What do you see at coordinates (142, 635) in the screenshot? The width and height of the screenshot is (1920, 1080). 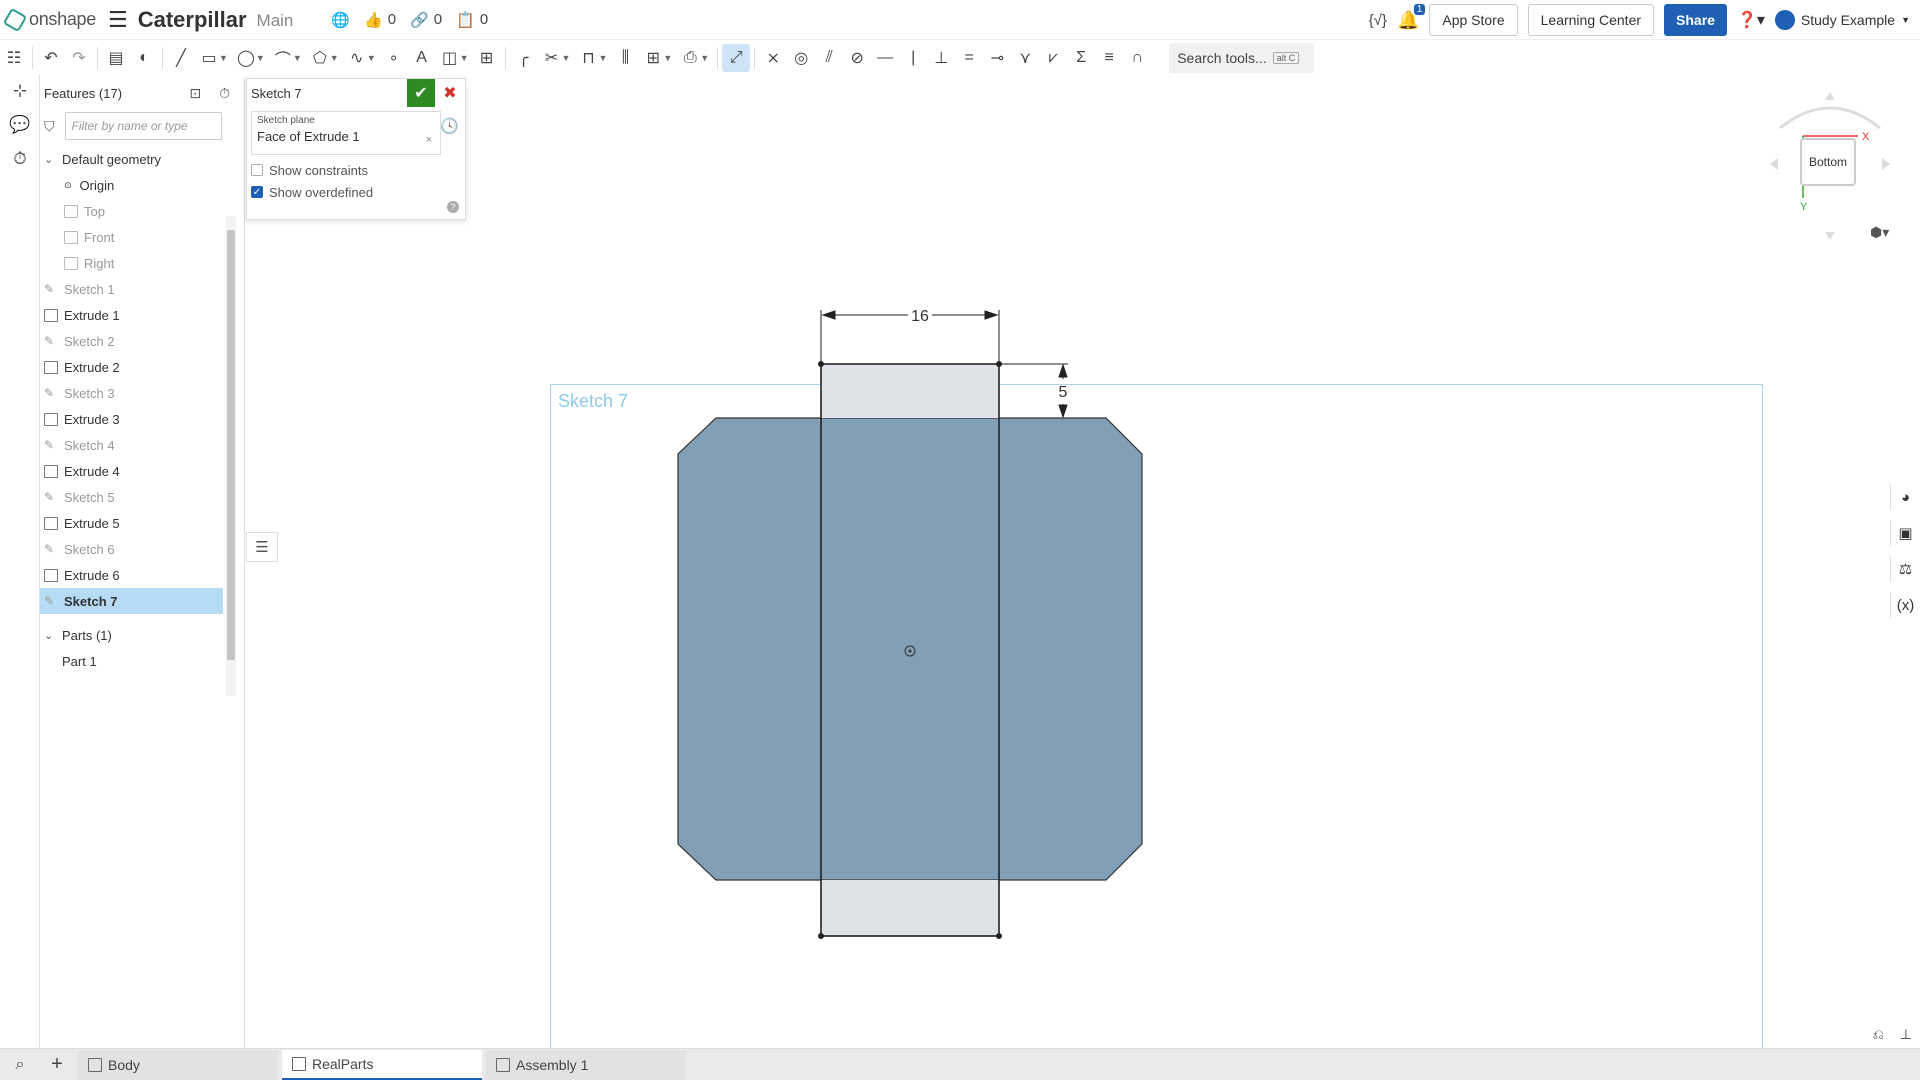 I see `tree-group-parts: ⌄ Parts (1)` at bounding box center [142, 635].